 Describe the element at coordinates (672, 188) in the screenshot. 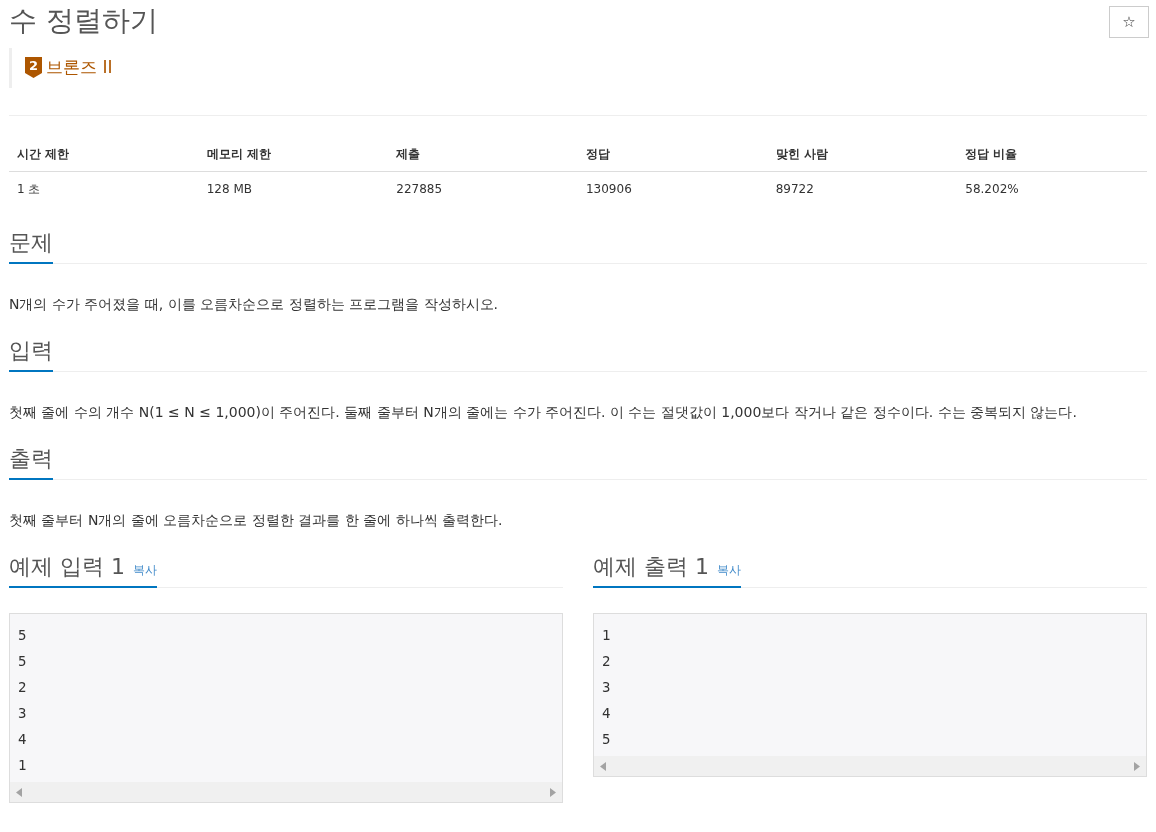

I see `table-cell: 130906` at that location.